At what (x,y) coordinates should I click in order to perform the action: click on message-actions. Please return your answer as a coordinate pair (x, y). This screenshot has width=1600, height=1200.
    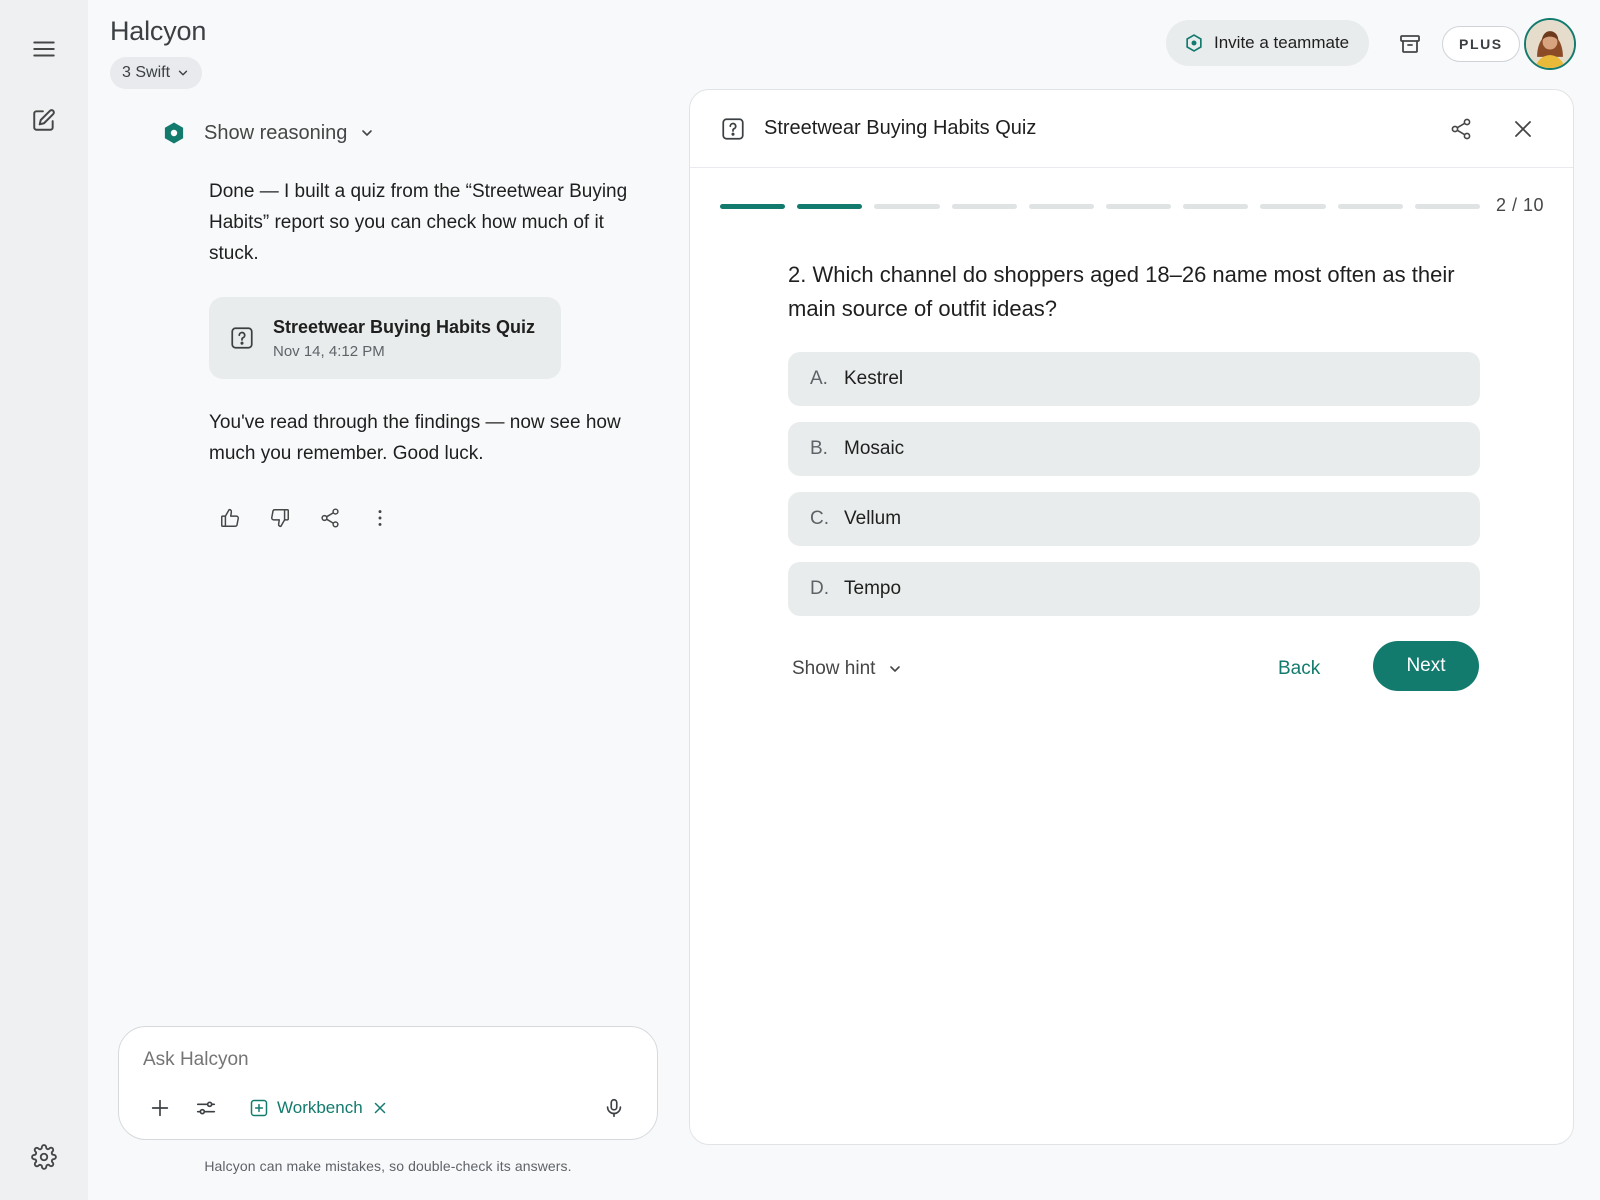
    Looking at the image, I should click on (305, 518).